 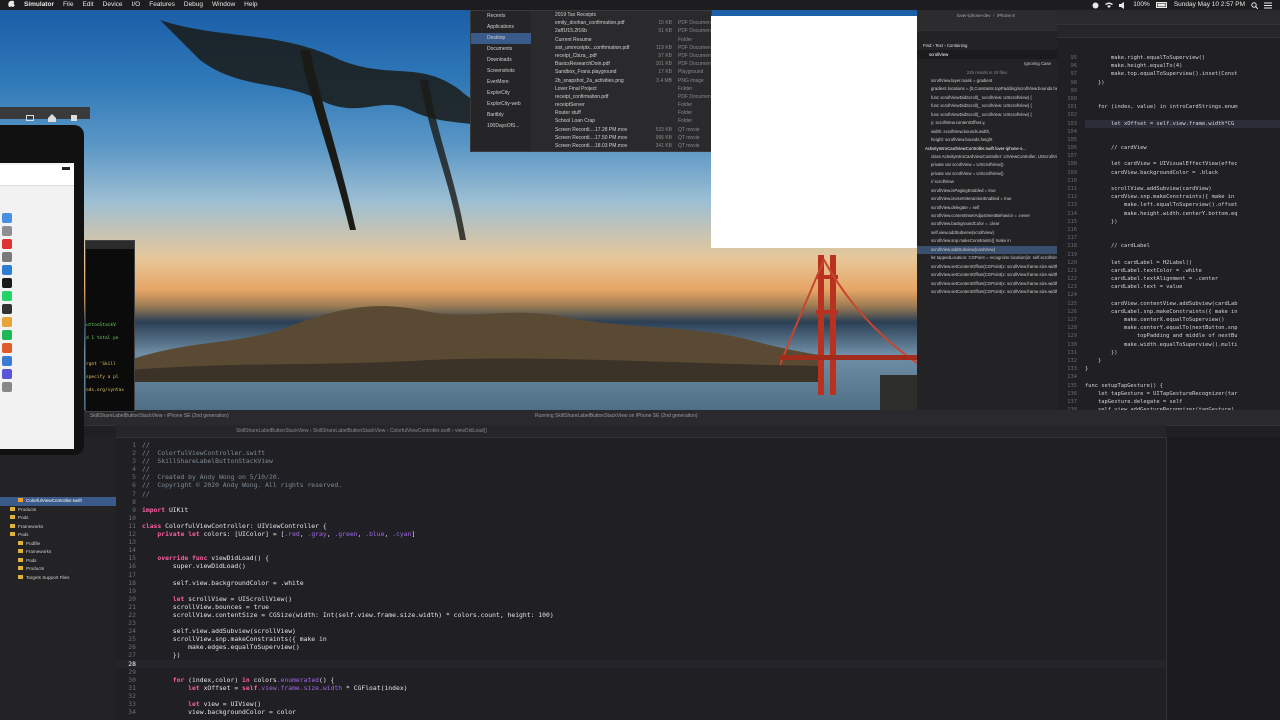 What do you see at coordinates (7, 335) in the screenshot?
I see `spotify-dock-icon` at bounding box center [7, 335].